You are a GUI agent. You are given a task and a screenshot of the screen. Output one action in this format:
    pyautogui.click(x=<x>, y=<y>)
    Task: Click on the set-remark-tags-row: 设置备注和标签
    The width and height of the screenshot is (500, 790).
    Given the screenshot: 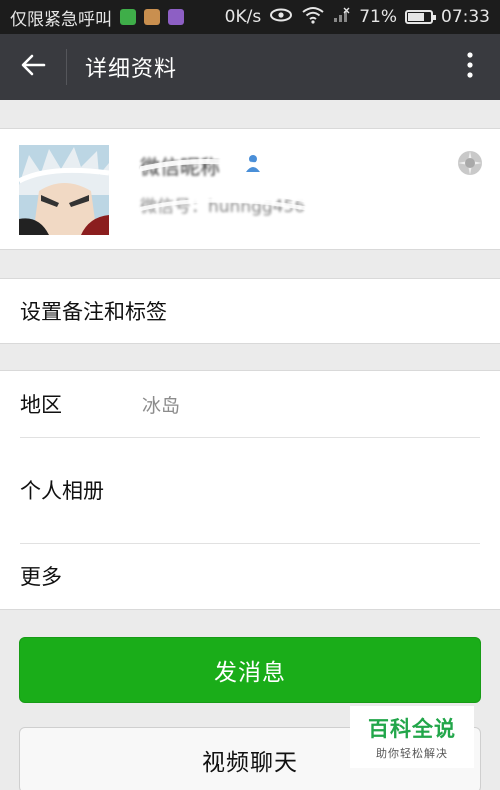 What is the action you would take?
    pyautogui.click(x=250, y=311)
    